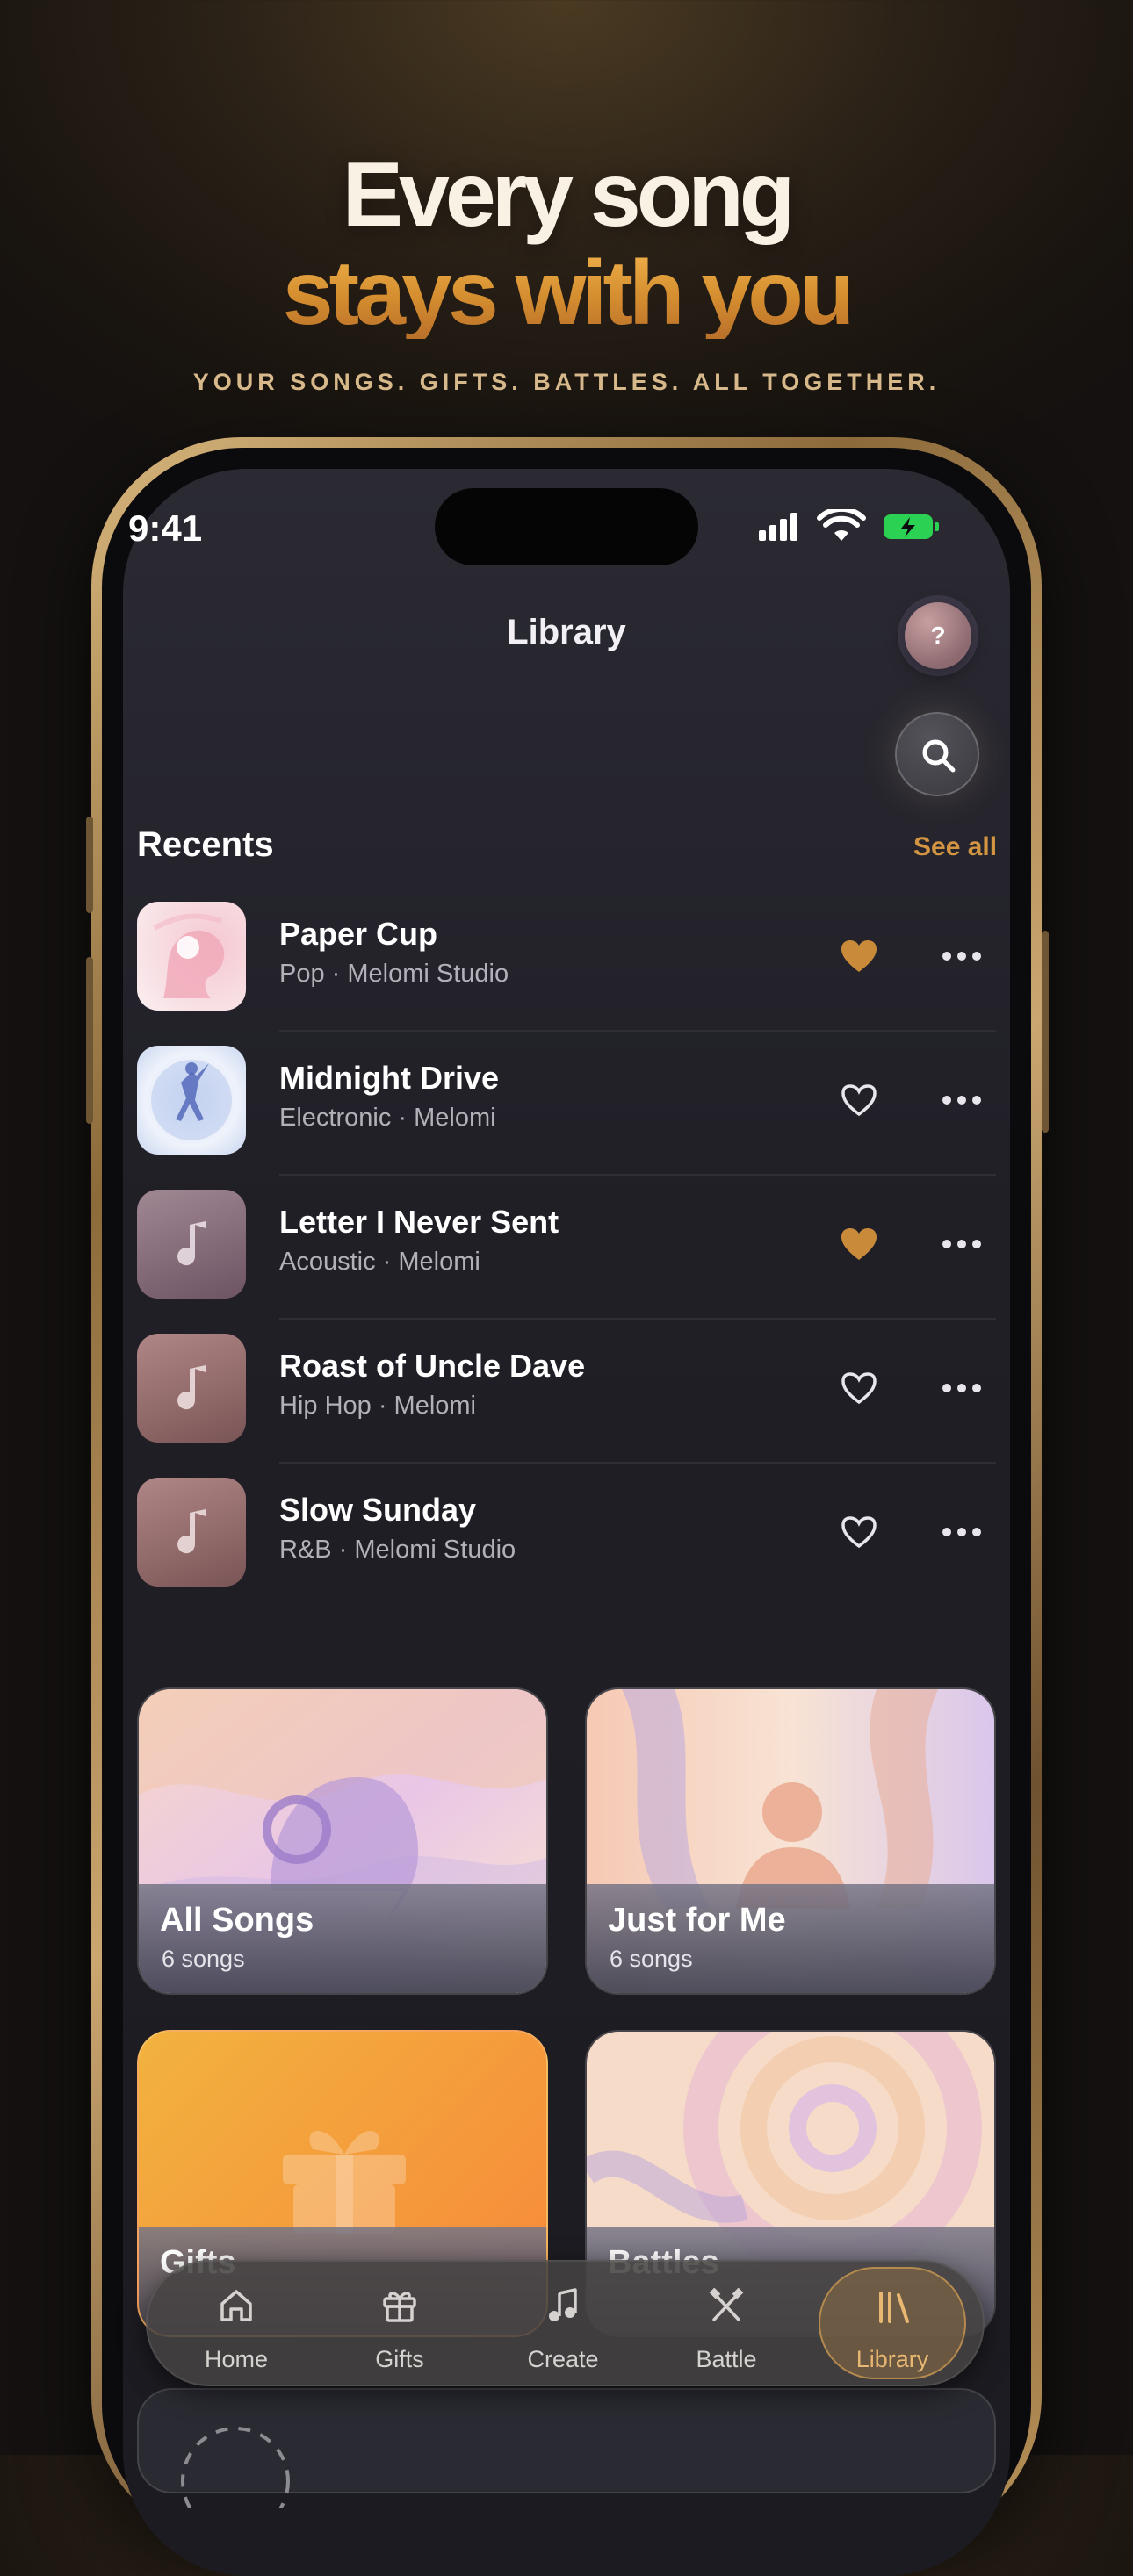  Describe the element at coordinates (955, 847) in the screenshot. I see `see-all-link: See all` at that location.